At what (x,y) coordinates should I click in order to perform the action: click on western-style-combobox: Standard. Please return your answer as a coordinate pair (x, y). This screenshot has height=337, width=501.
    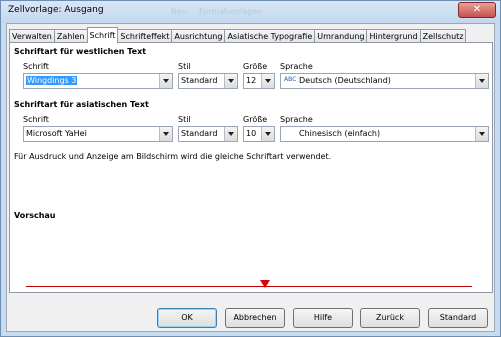
    Looking at the image, I should click on (208, 81).